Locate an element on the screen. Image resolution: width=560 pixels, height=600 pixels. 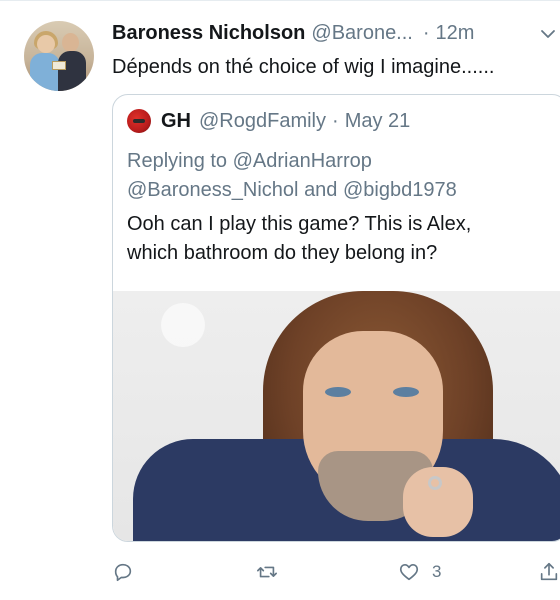
reply-button is located at coordinates (123, 572).